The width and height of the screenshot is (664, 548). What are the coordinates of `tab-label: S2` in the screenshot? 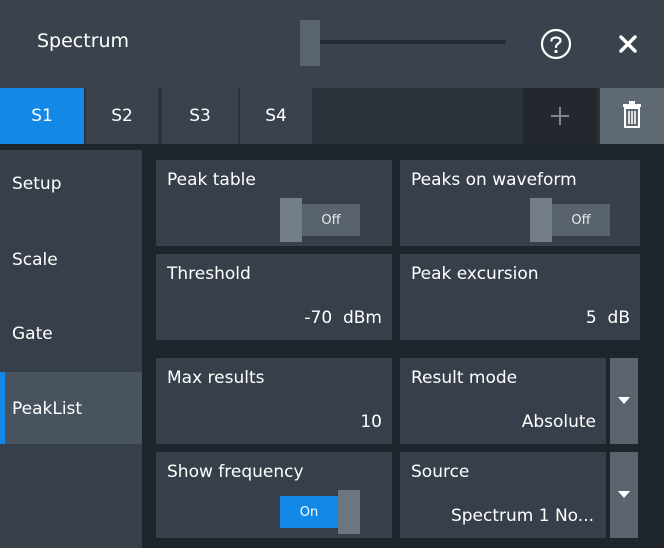 It's located at (122, 116).